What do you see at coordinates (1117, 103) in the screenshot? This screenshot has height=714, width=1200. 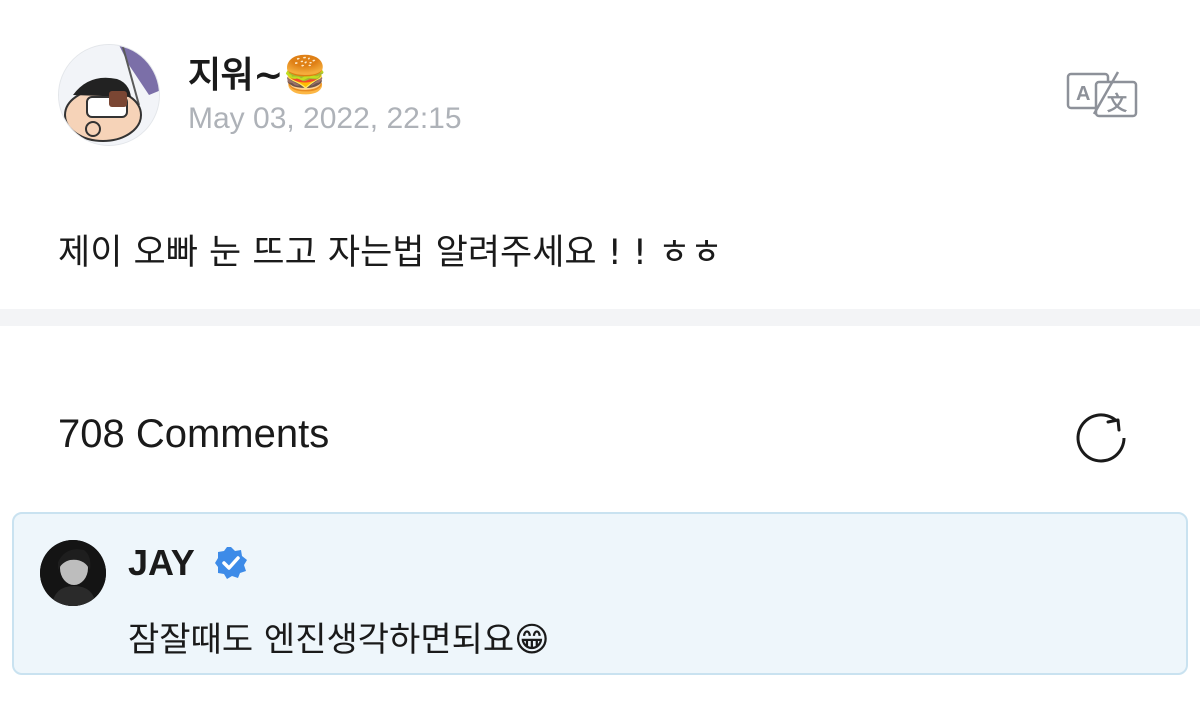 I see `svg-text: 文` at bounding box center [1117, 103].